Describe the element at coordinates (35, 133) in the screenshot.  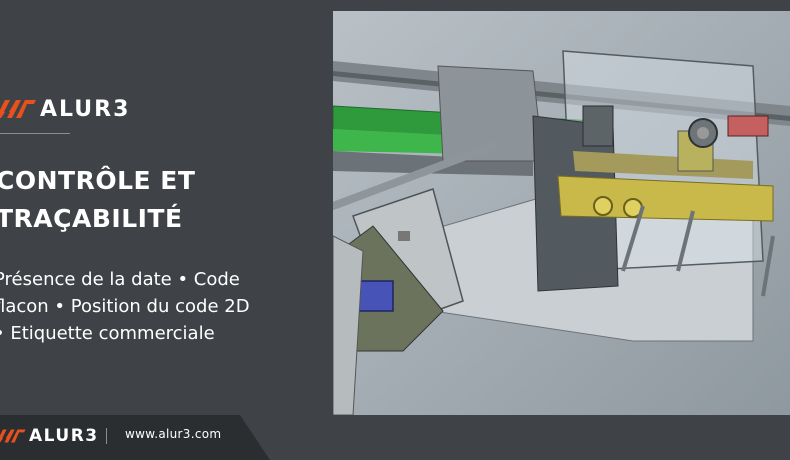
I see `divider` at that location.